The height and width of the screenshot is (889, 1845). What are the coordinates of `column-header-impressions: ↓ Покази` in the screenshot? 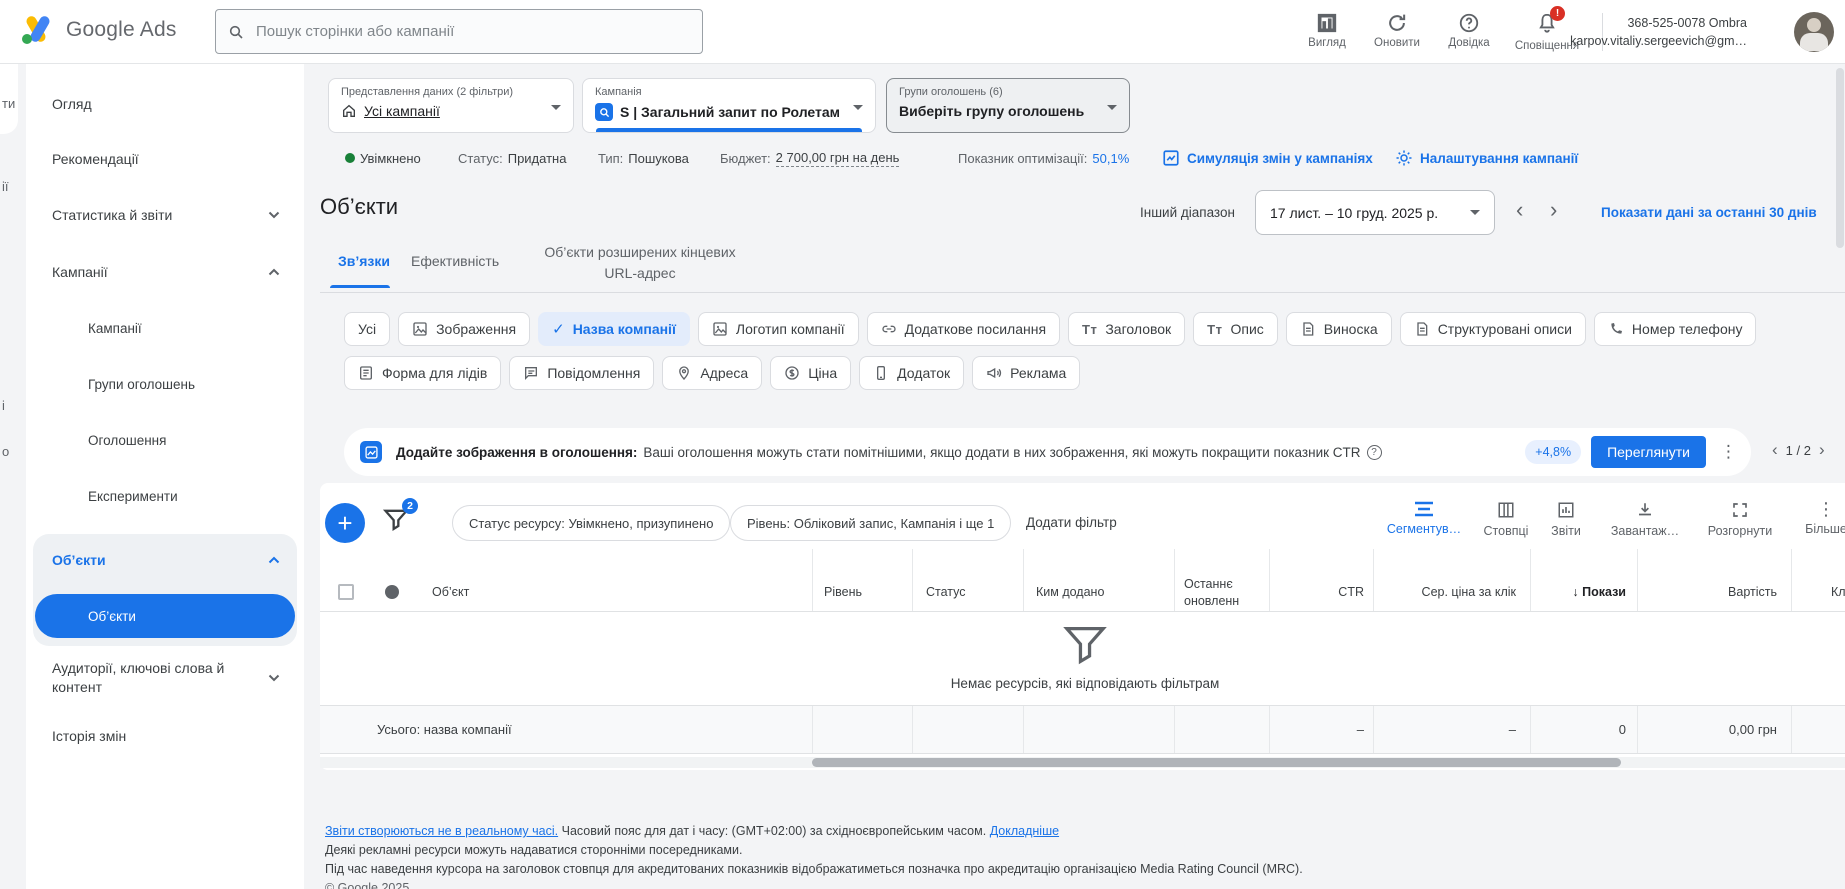 It's located at (1578, 592).